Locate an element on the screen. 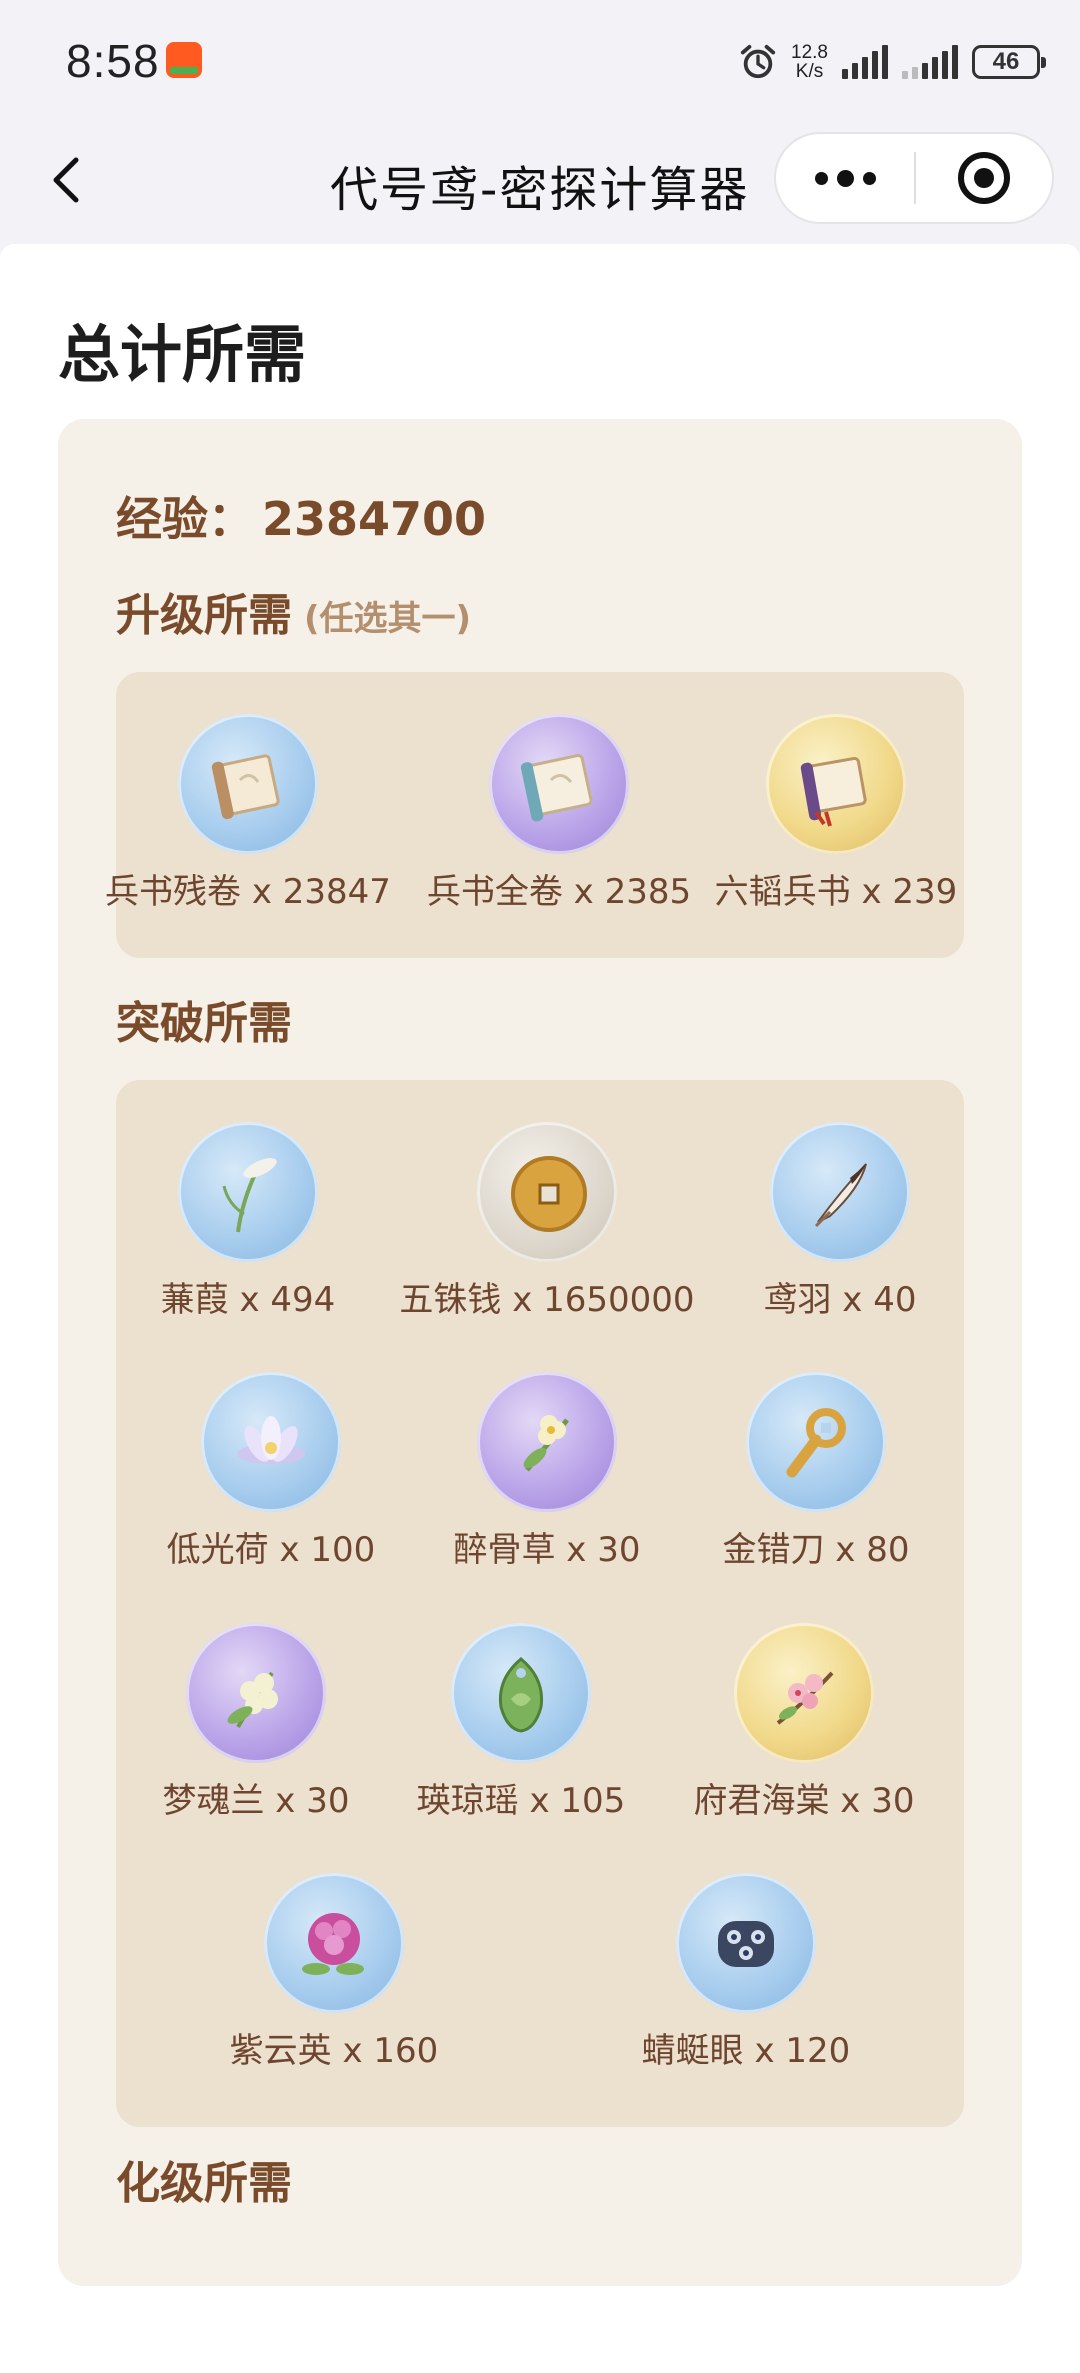  mini-program-capsule is located at coordinates (914, 178).